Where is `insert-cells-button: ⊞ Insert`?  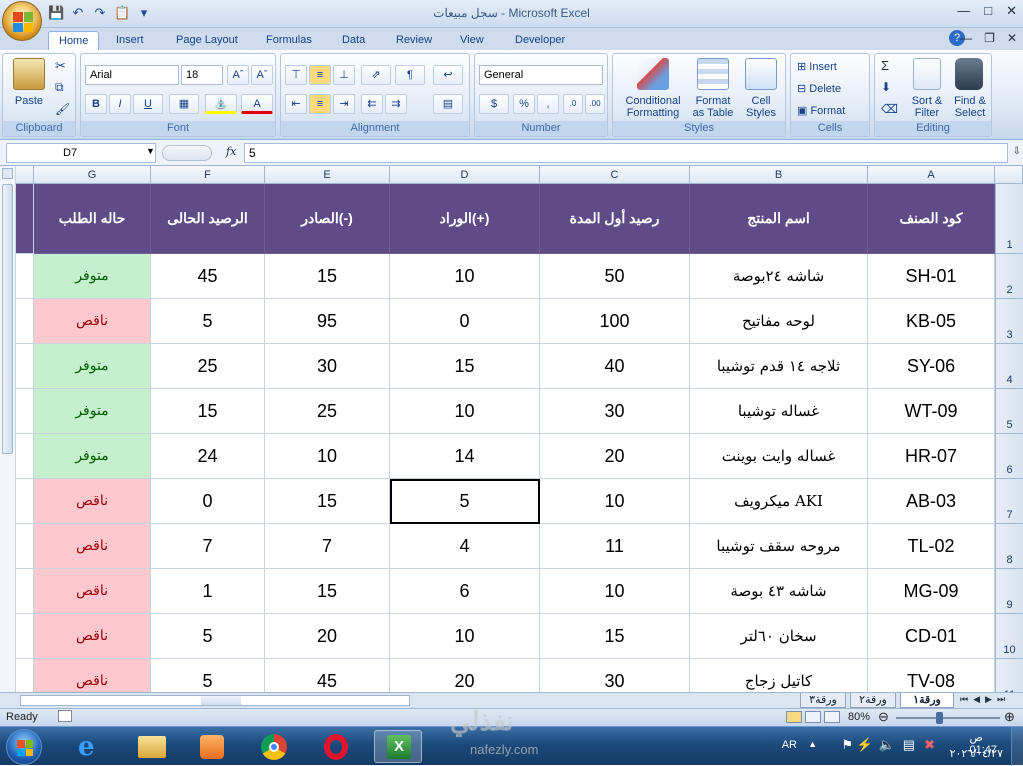
insert-cells-button: ⊞ Insert is located at coordinates (817, 66).